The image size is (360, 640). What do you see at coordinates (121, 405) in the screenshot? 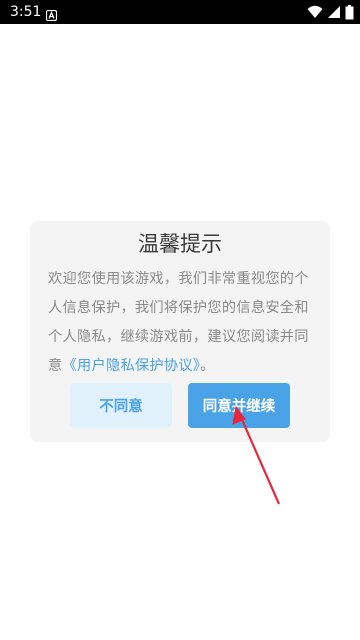
I see `disagree-button: 不同意` at bounding box center [121, 405].